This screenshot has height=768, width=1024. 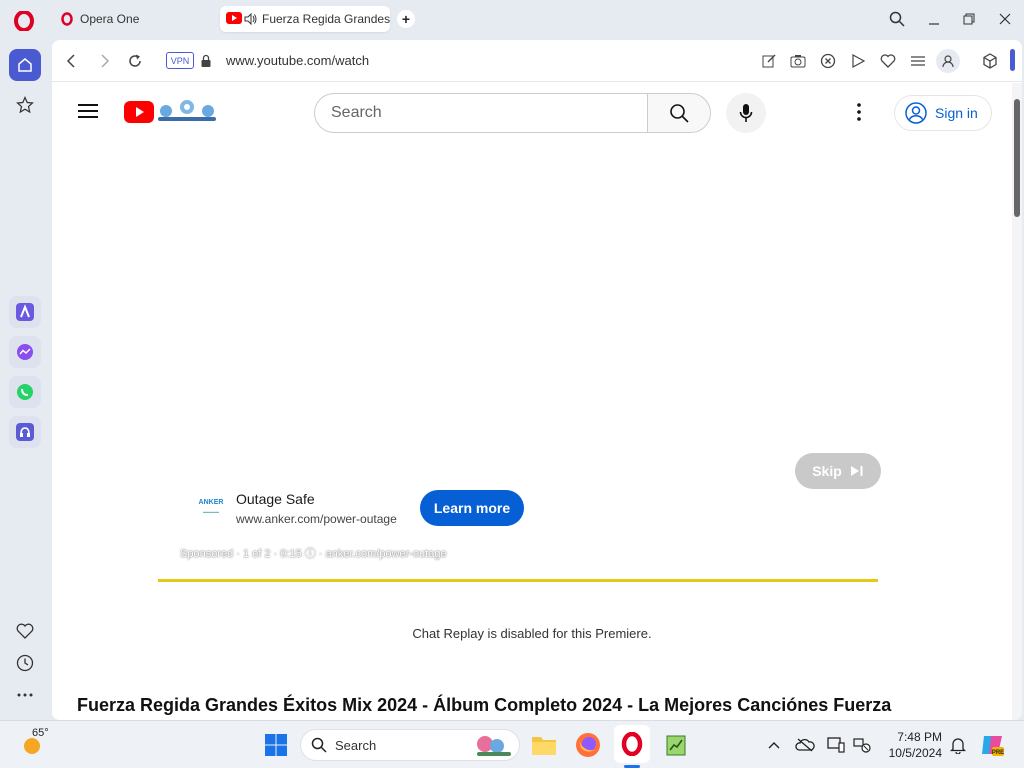 I want to click on search-input: Search, so click(x=481, y=113).